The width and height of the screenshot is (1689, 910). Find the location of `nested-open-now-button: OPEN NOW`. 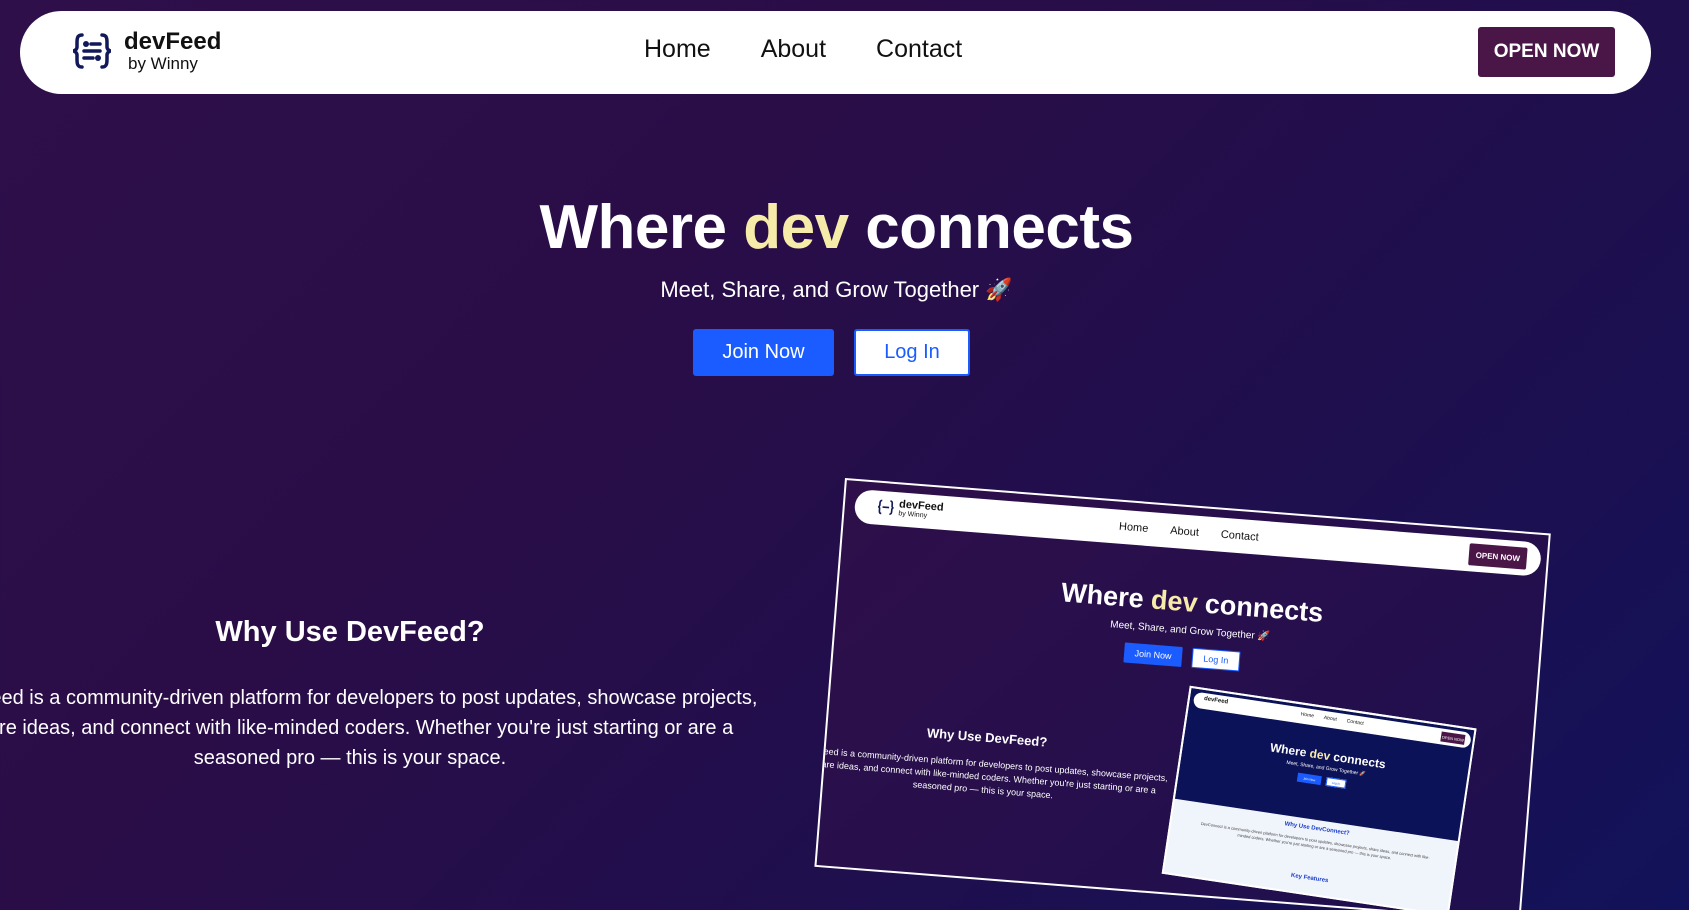

nested-open-now-button: OPEN NOW is located at coordinates (1453, 738).